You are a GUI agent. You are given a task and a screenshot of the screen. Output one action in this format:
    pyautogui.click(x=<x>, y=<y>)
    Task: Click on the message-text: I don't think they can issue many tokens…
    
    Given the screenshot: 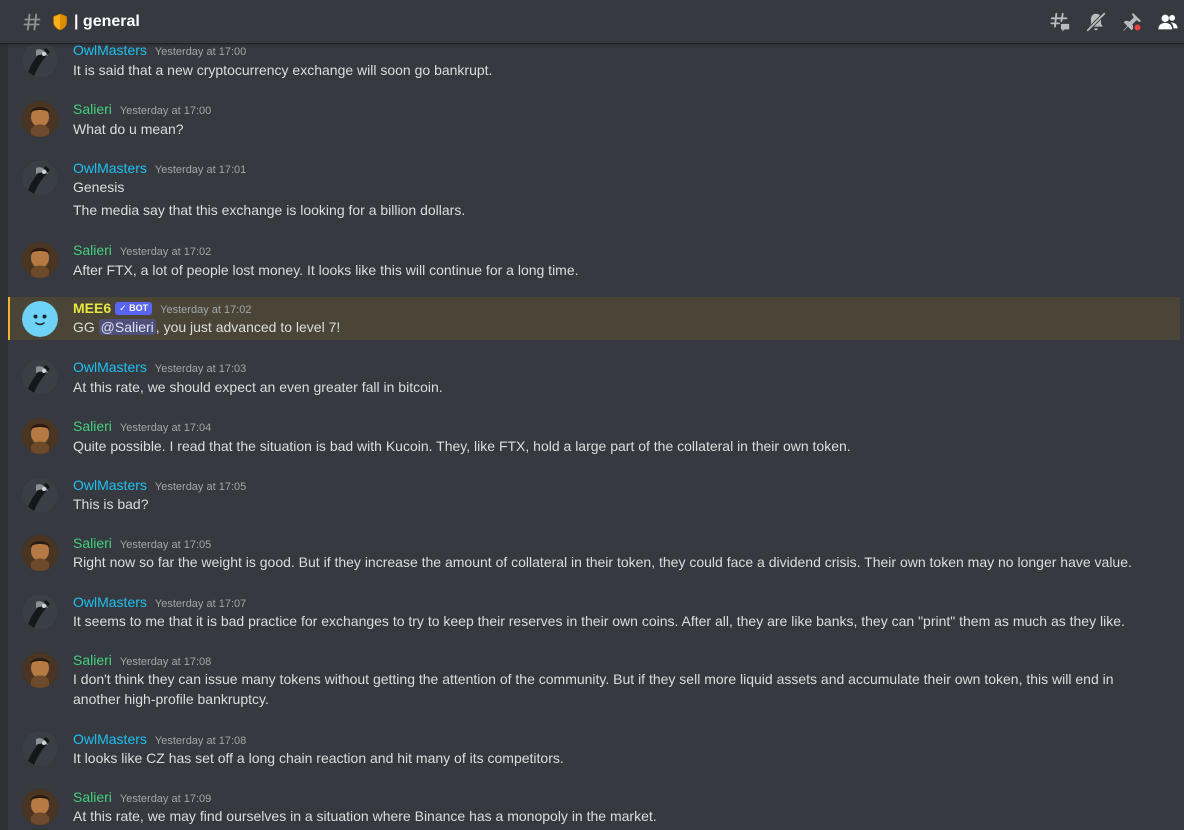 What is the action you would take?
    pyautogui.click(x=593, y=689)
    